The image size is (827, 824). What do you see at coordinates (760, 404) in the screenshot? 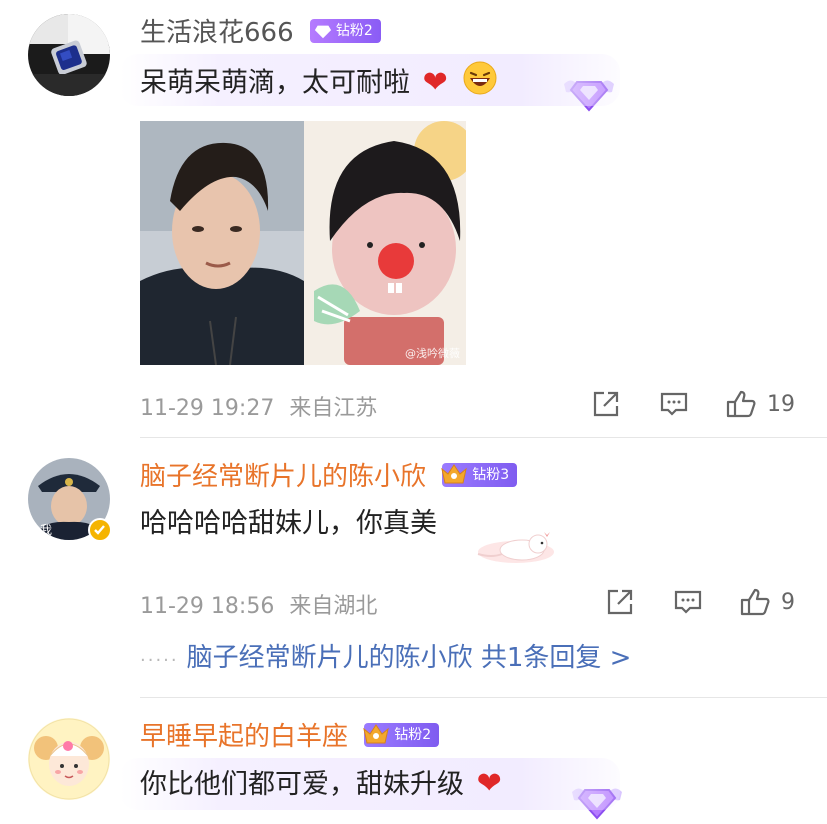
I see `like-button: 19` at bounding box center [760, 404].